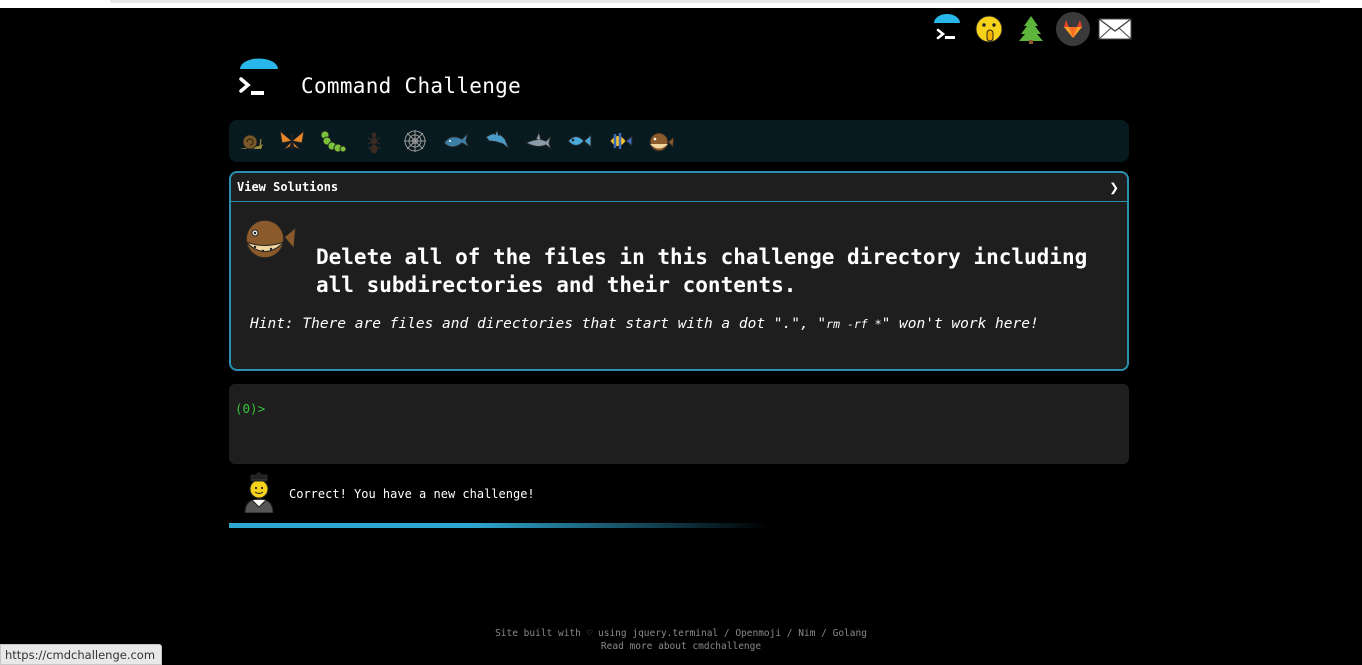  Describe the element at coordinates (620, 141) in the screenshot. I see `tropical-fish-icon` at that location.